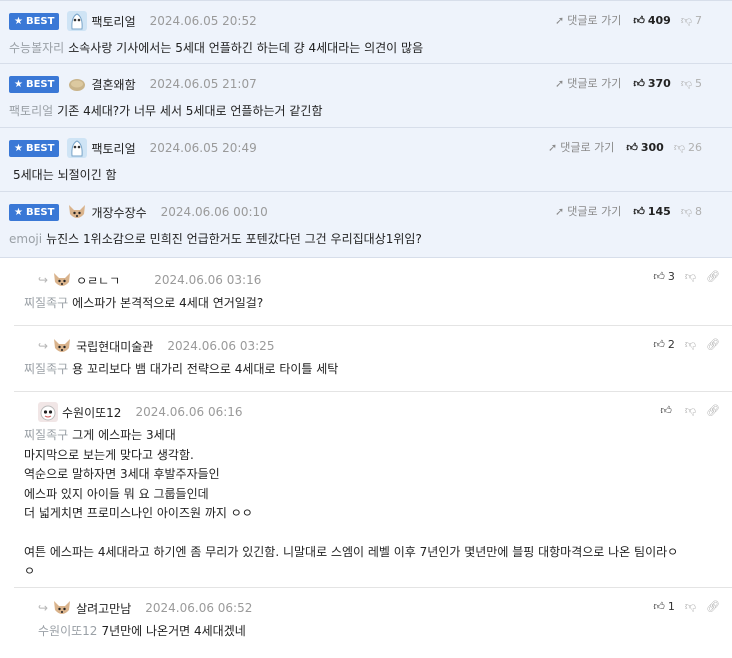 The image size is (732, 658). I want to click on comment-text: 팩토리얼 기존 4세대?가 너무 세서 5세대로 언플하는거 같긴함, so click(166, 111).